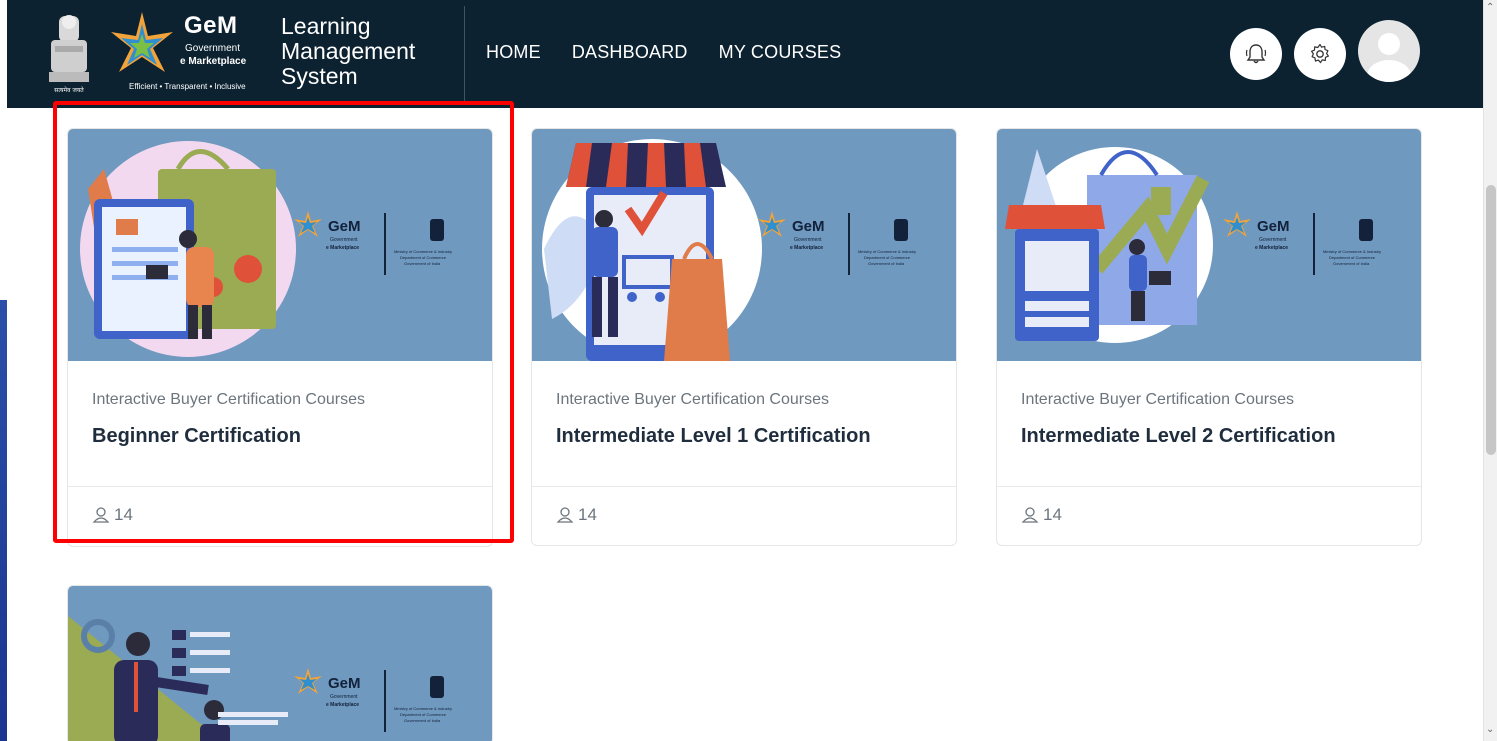 Image resolution: width=1497 pixels, height=741 pixels. I want to click on header-divider, so click(464, 54).